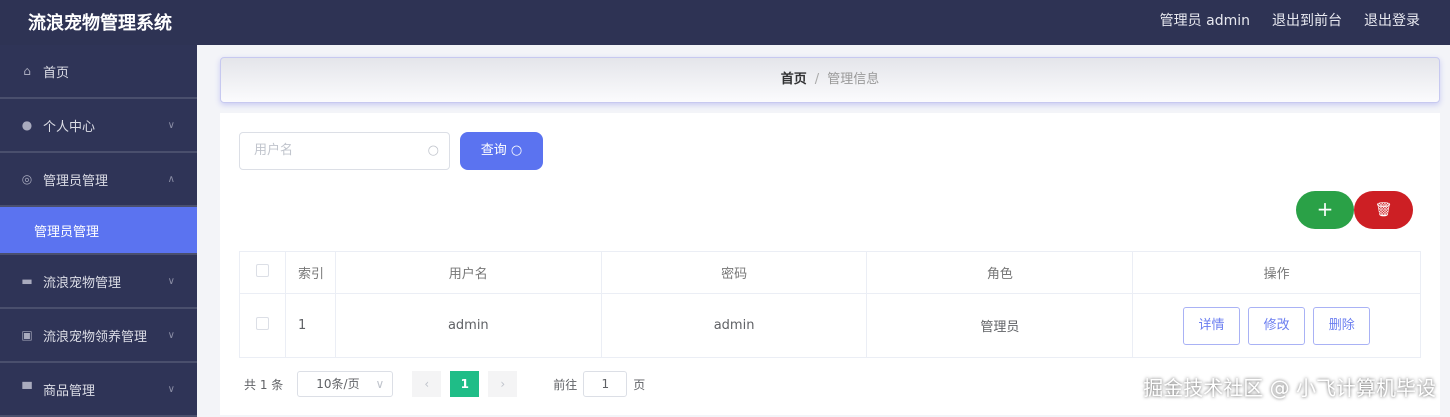 This screenshot has width=1450, height=417. I want to click on sidebar-item-label: 流浪宠物领养管理, so click(95, 337).